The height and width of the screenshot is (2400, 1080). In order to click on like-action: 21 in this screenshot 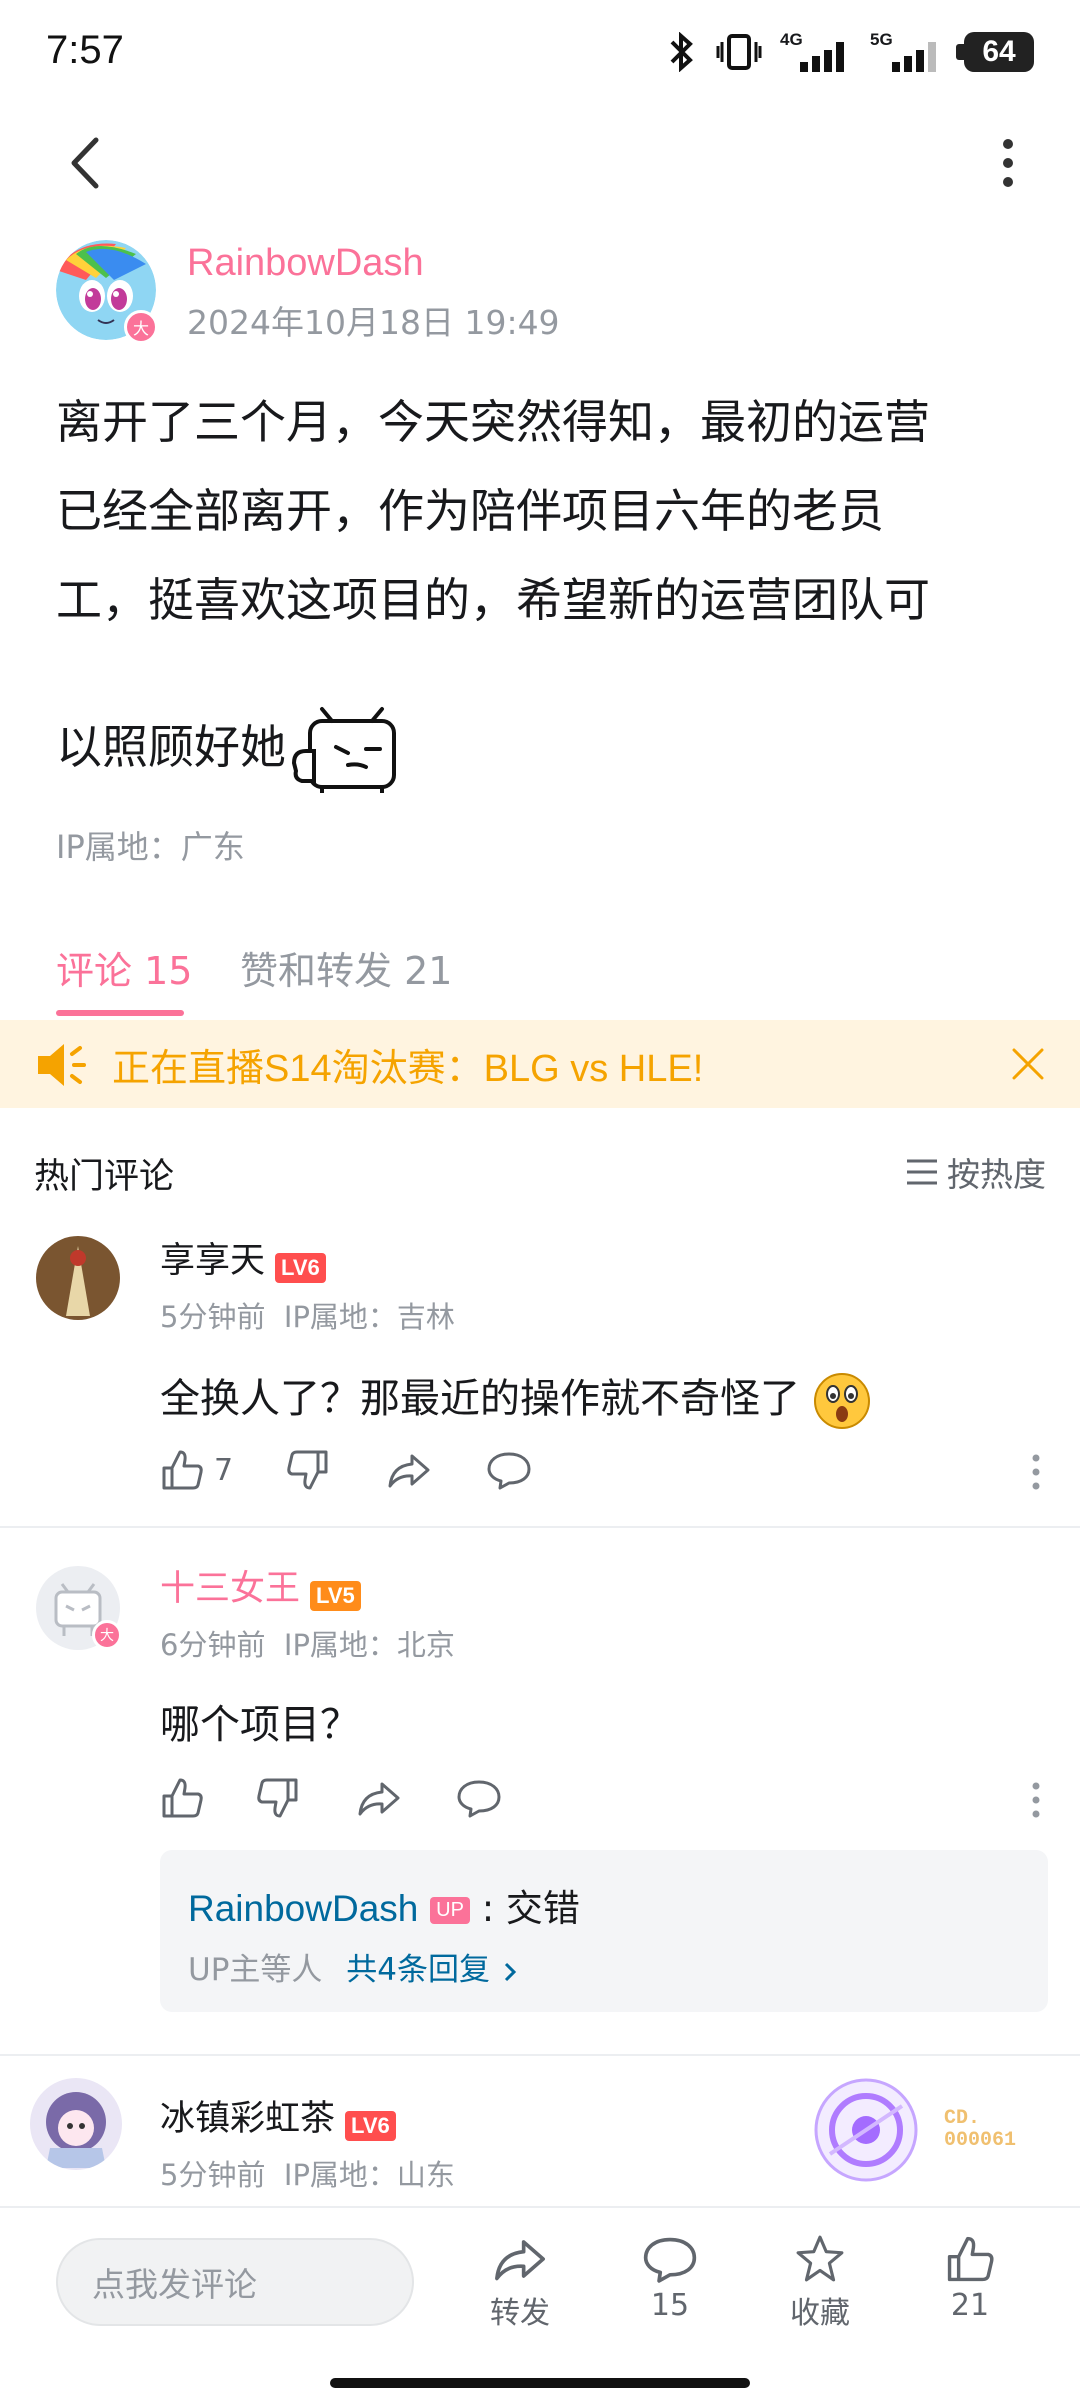, I will do `click(970, 2278)`.